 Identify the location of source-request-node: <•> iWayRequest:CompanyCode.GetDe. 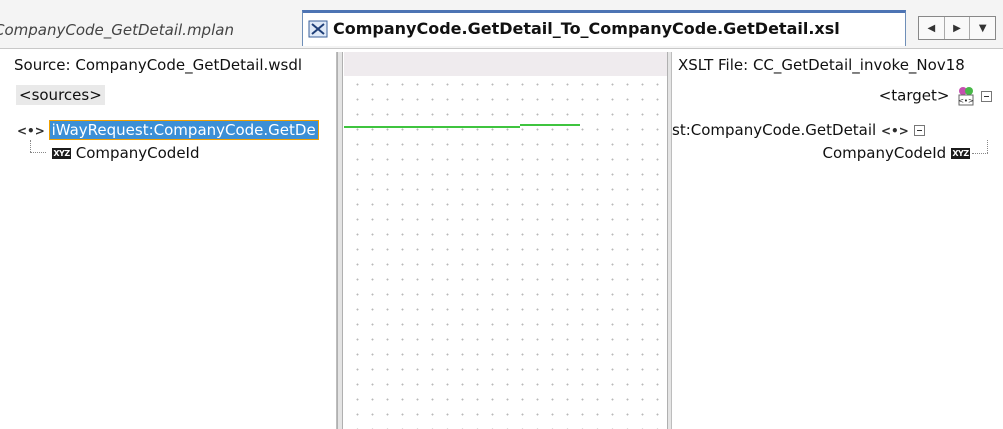
(168, 130).